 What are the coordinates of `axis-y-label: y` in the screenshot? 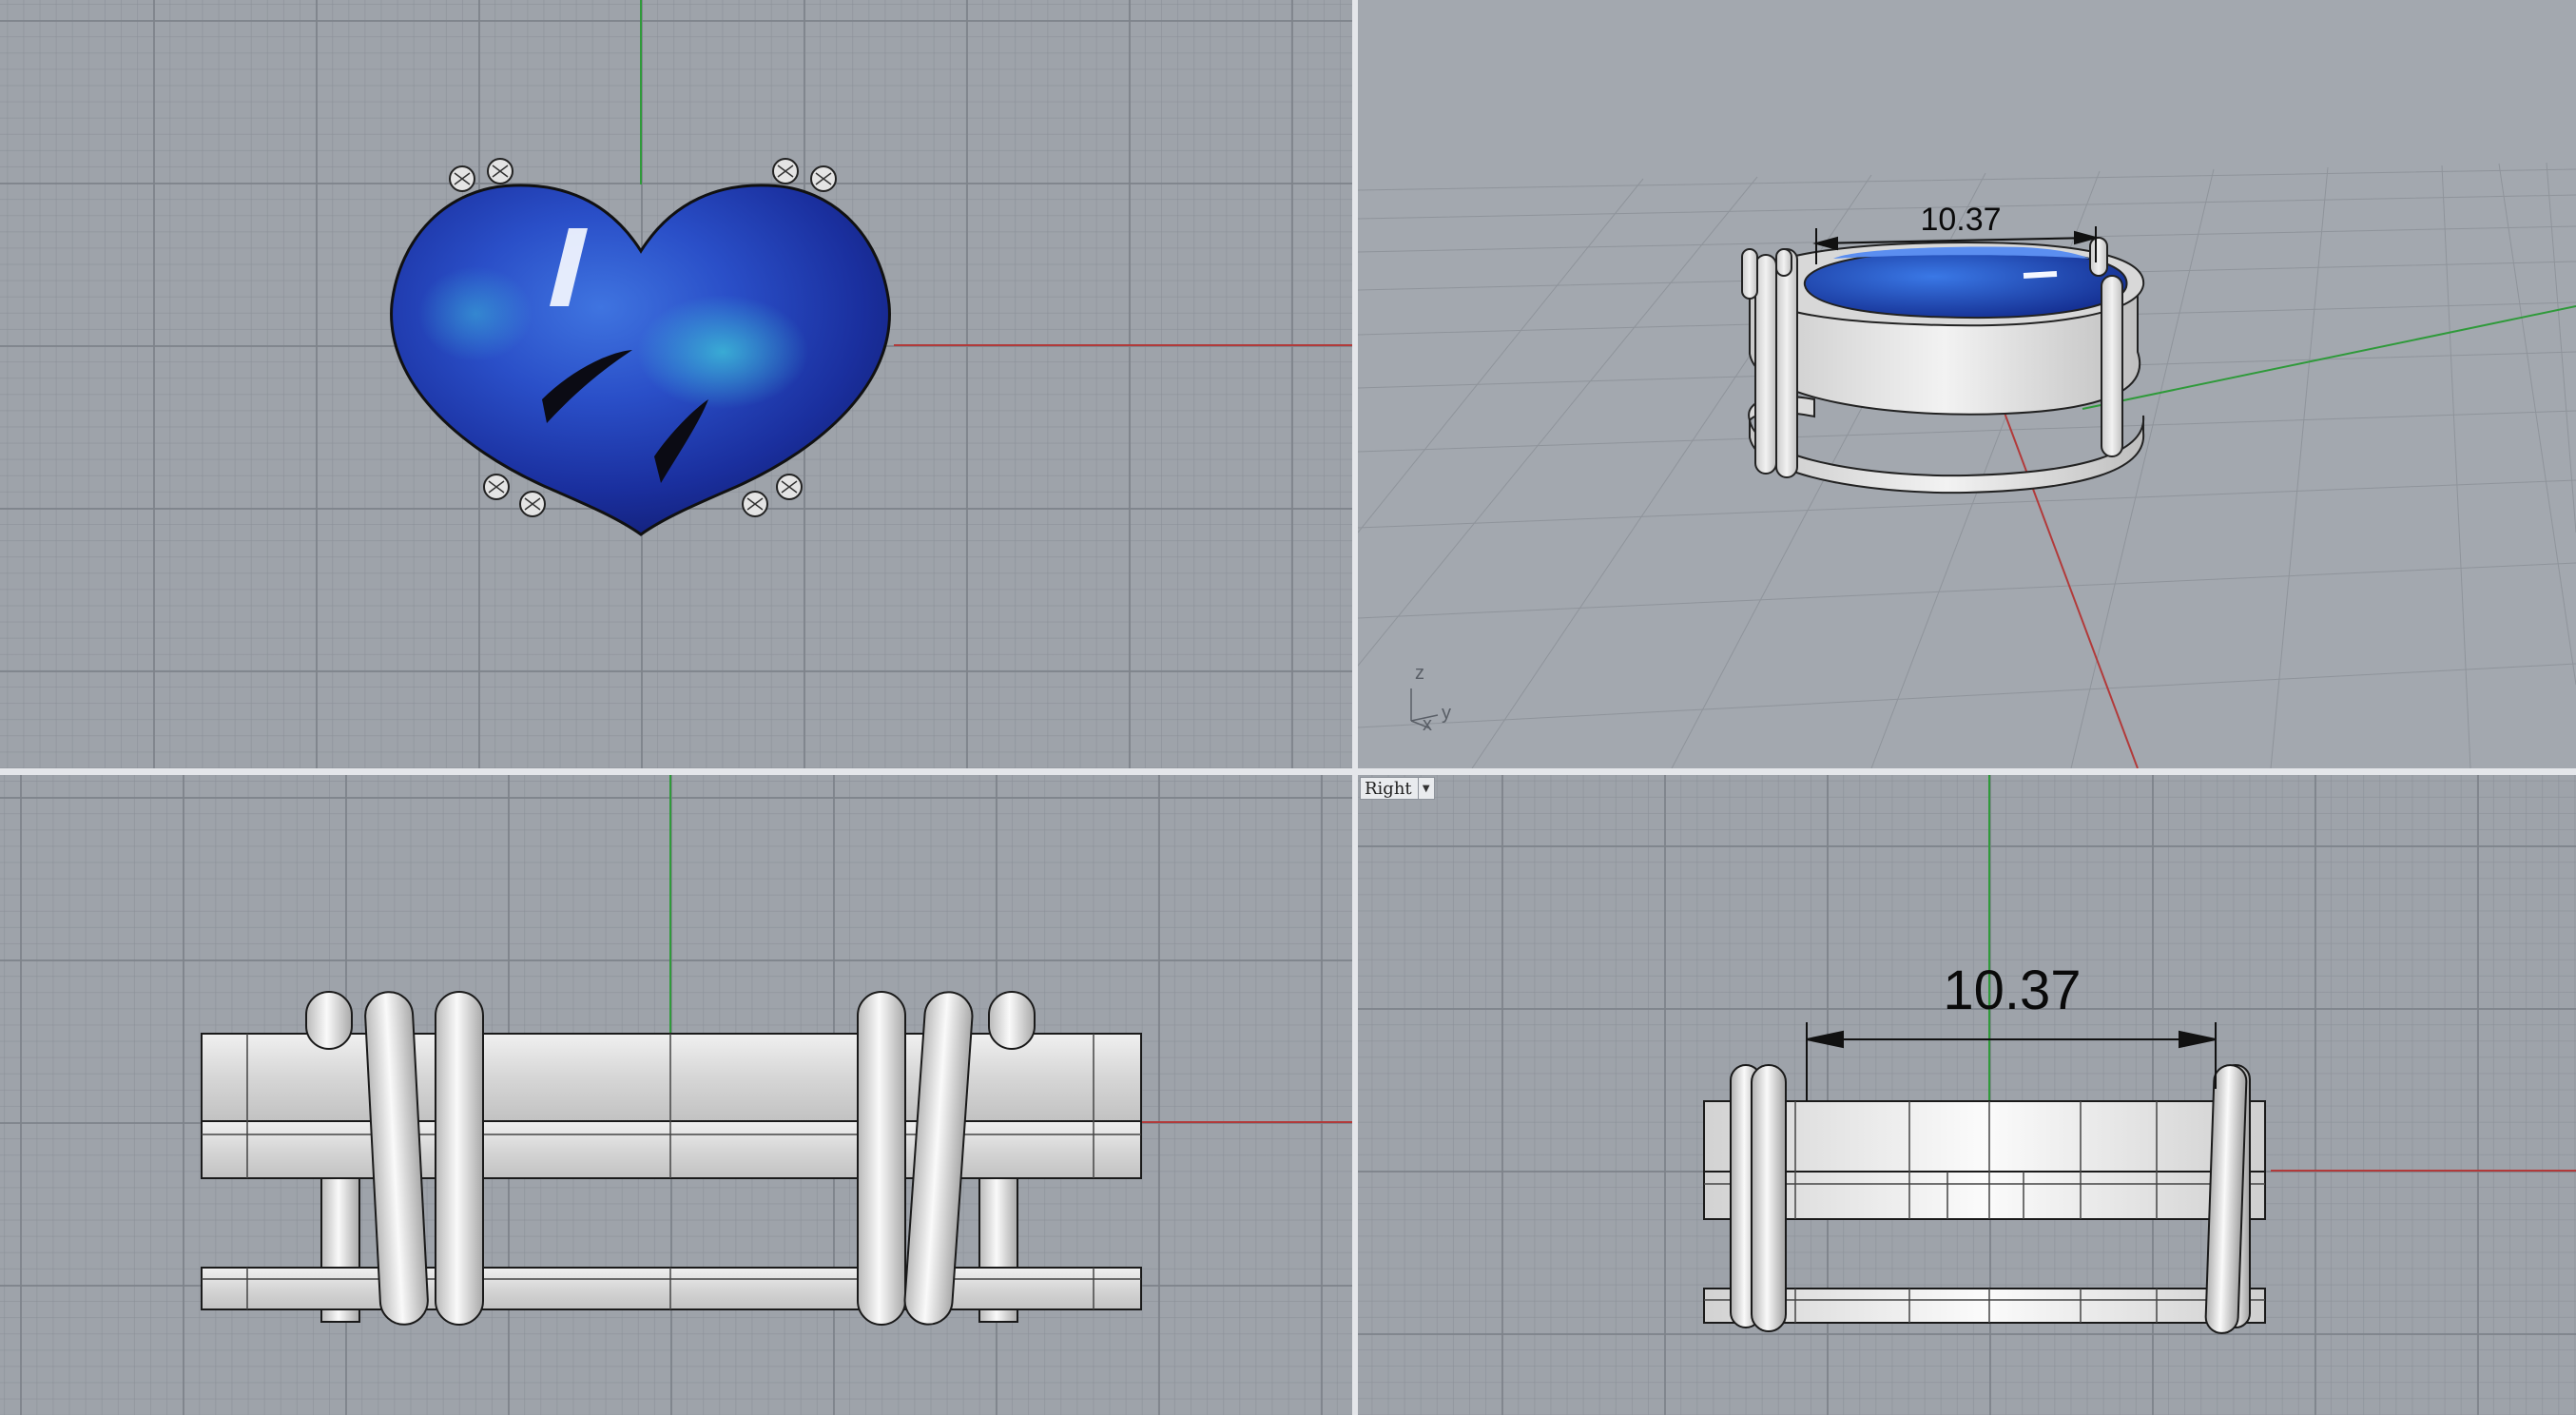 It's located at (1446, 713).